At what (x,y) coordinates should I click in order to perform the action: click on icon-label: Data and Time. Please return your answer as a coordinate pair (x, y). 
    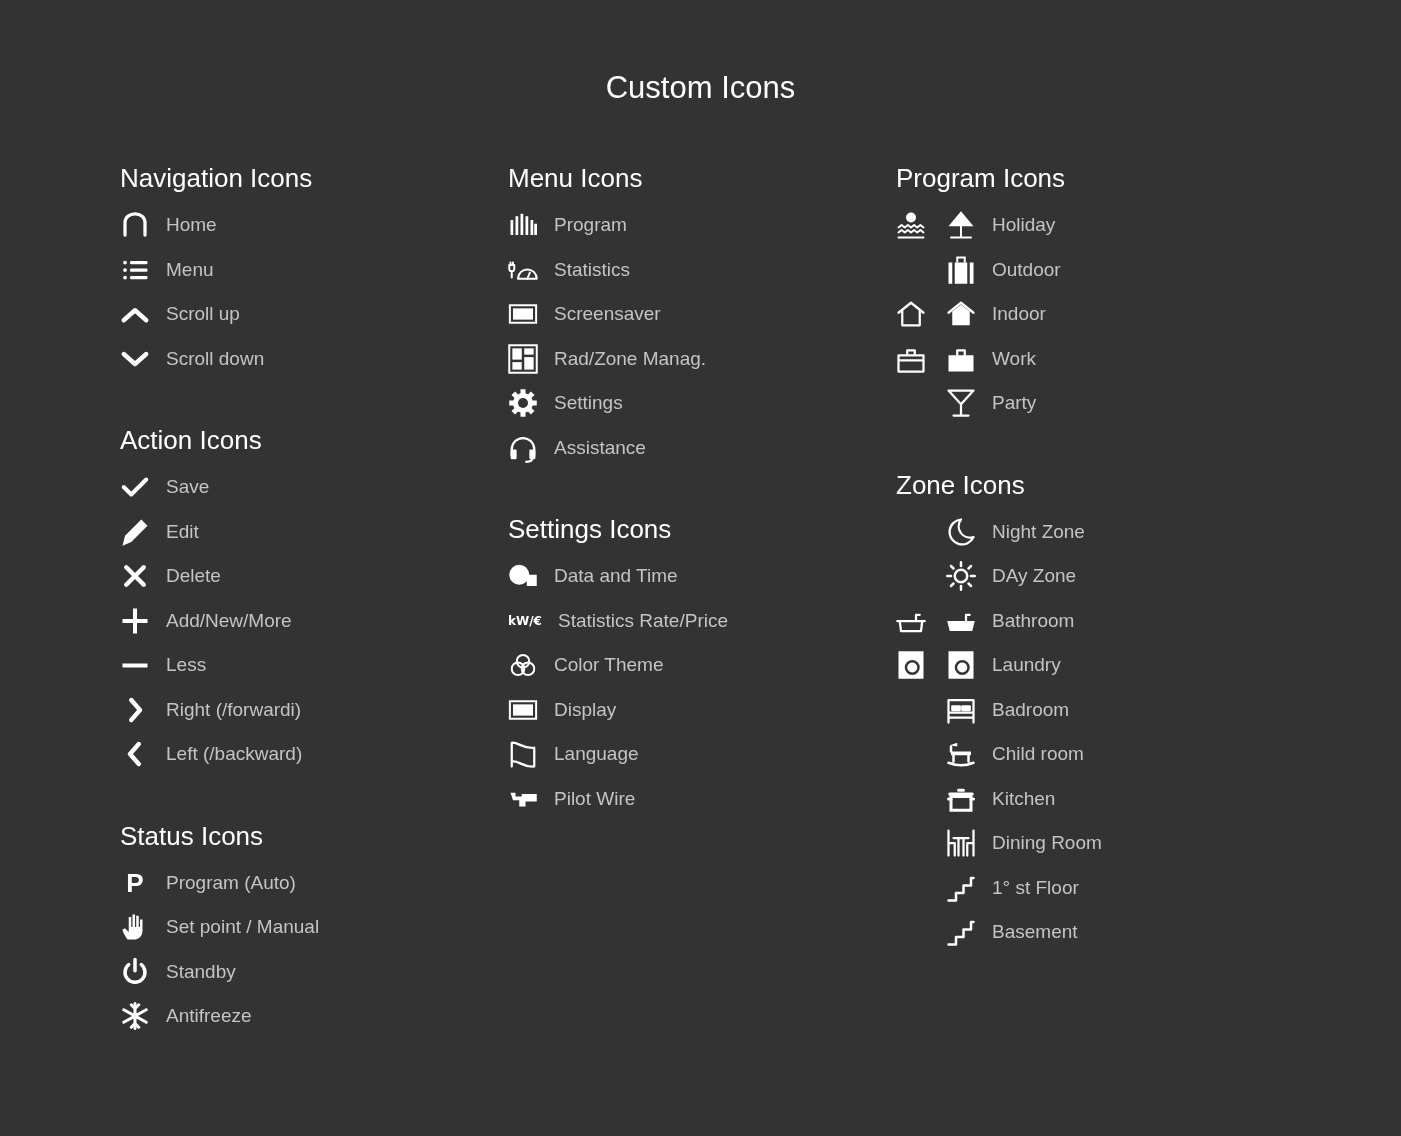
    Looking at the image, I should click on (616, 576).